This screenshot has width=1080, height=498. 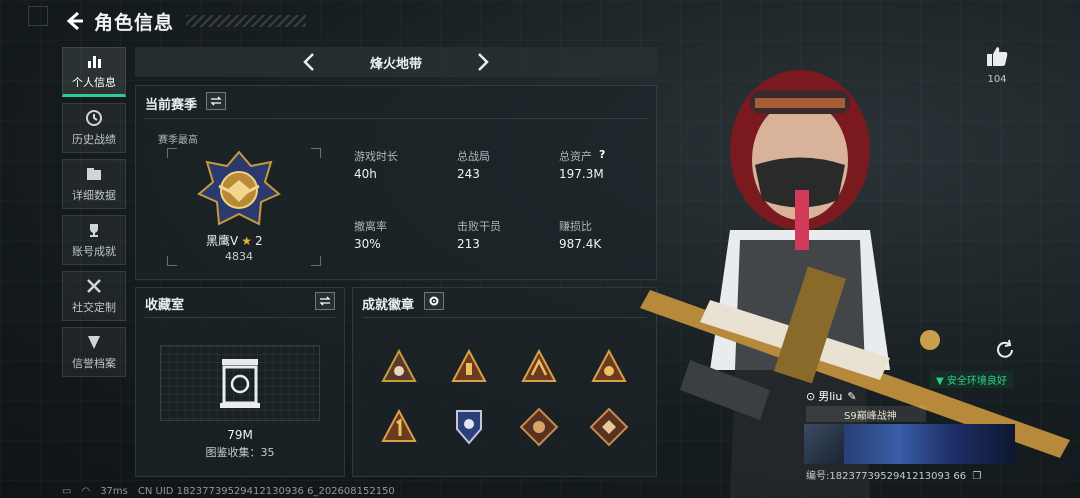 What do you see at coordinates (94, 82) in the screenshot?
I see `sidebar-item-label: 个人信息` at bounding box center [94, 82].